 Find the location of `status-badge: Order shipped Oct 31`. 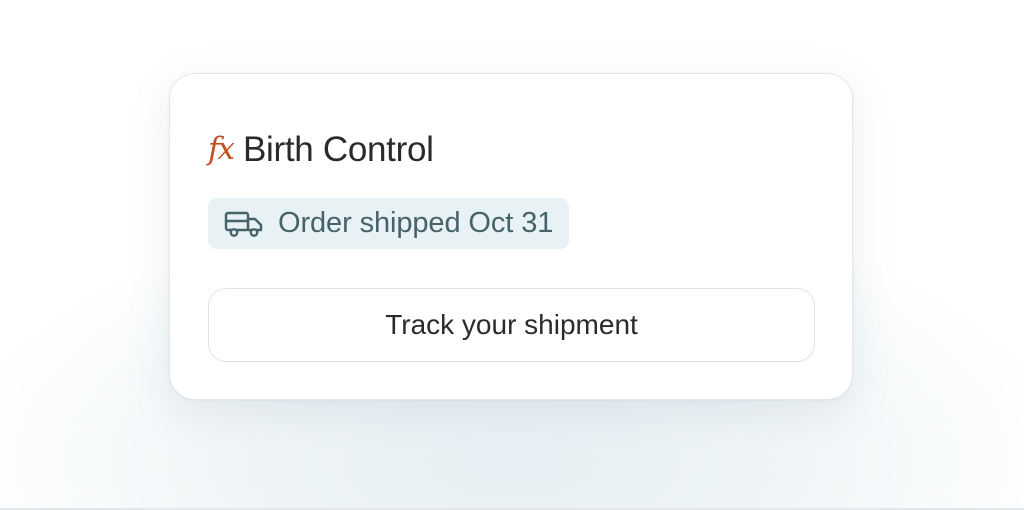

status-badge: Order shipped Oct 31 is located at coordinates (389, 223).